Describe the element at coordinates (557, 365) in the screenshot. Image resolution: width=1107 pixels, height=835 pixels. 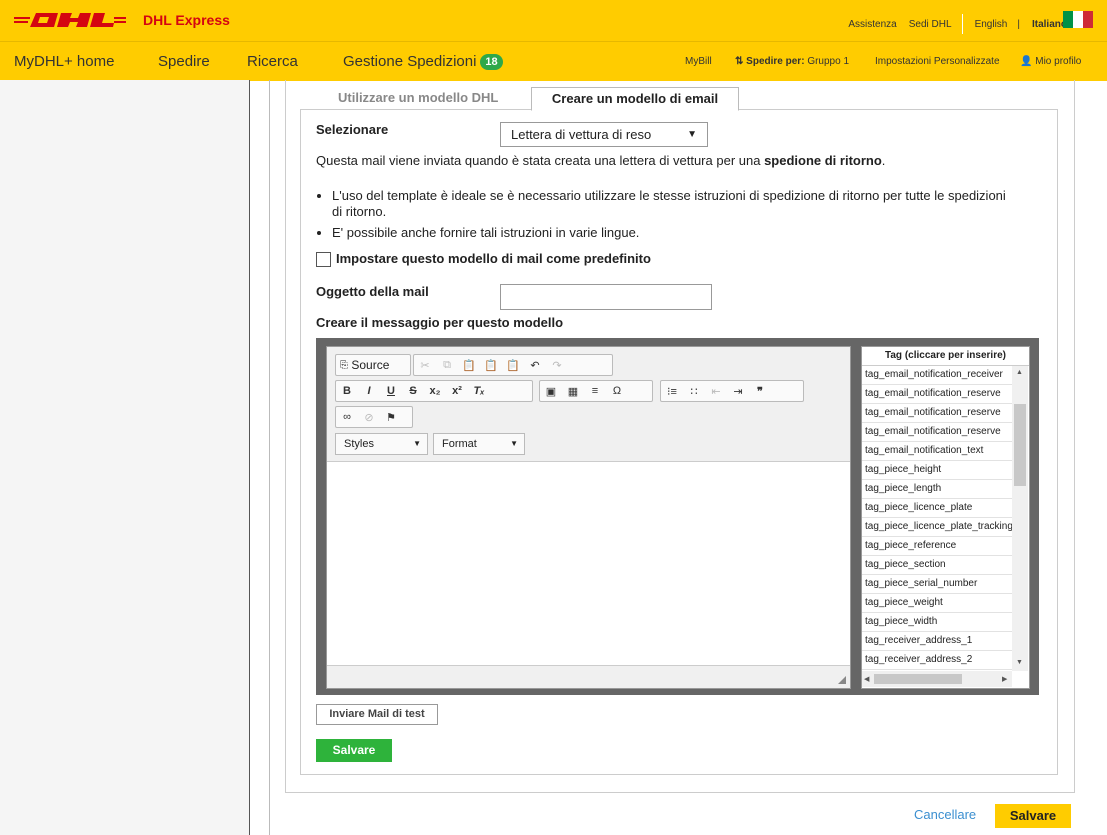
I see `redo-icon: ↷` at that location.